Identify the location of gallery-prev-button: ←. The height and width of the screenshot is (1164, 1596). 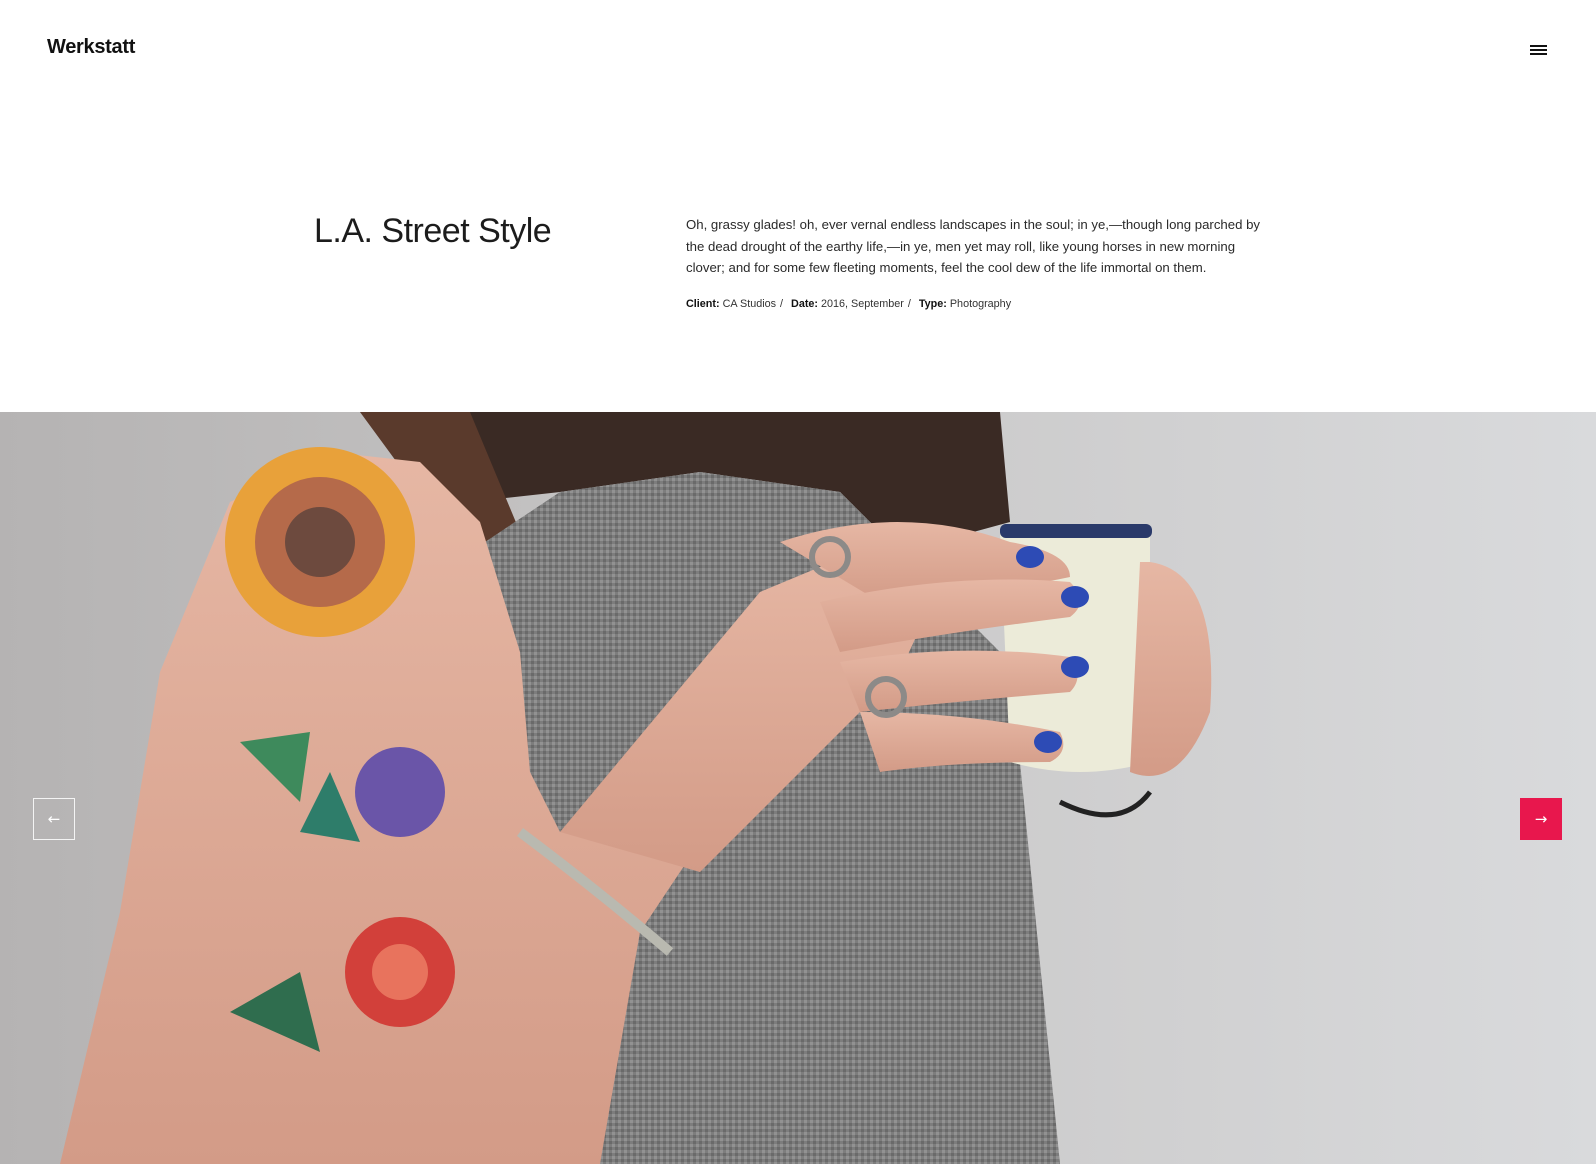
(54, 819).